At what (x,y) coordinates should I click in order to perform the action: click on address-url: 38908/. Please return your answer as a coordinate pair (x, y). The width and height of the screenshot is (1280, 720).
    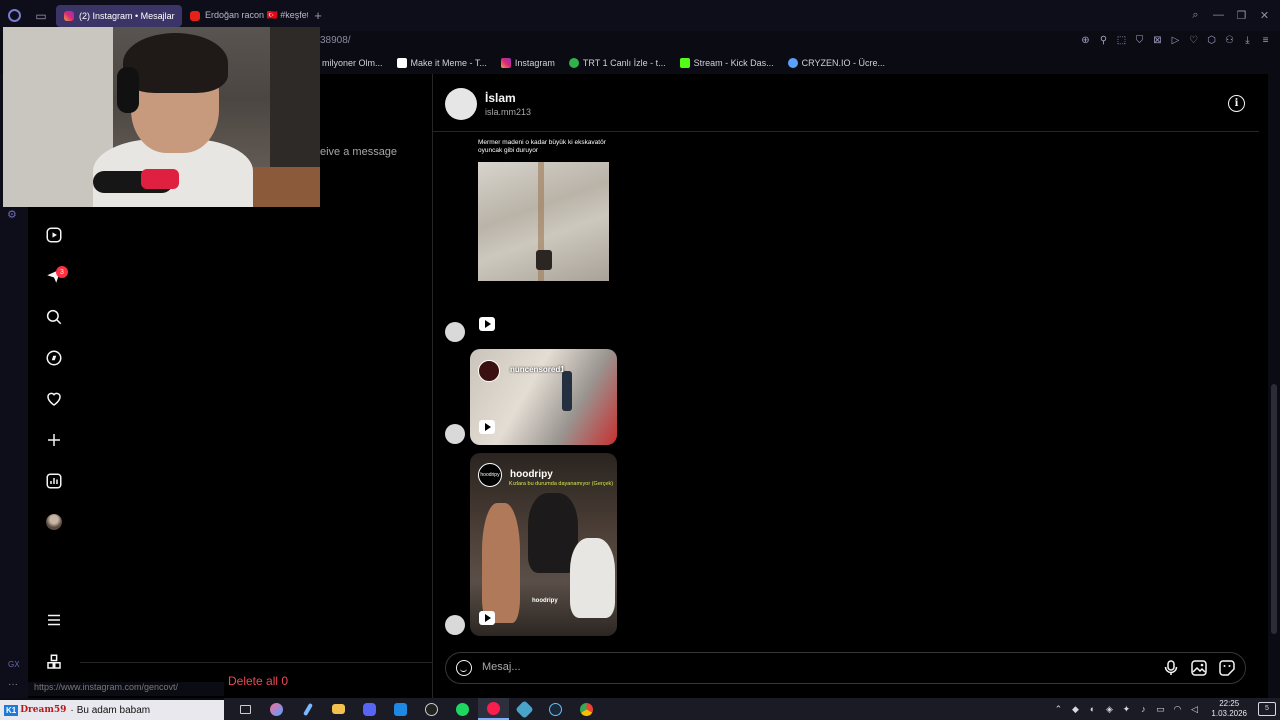
    Looking at the image, I should click on (335, 40).